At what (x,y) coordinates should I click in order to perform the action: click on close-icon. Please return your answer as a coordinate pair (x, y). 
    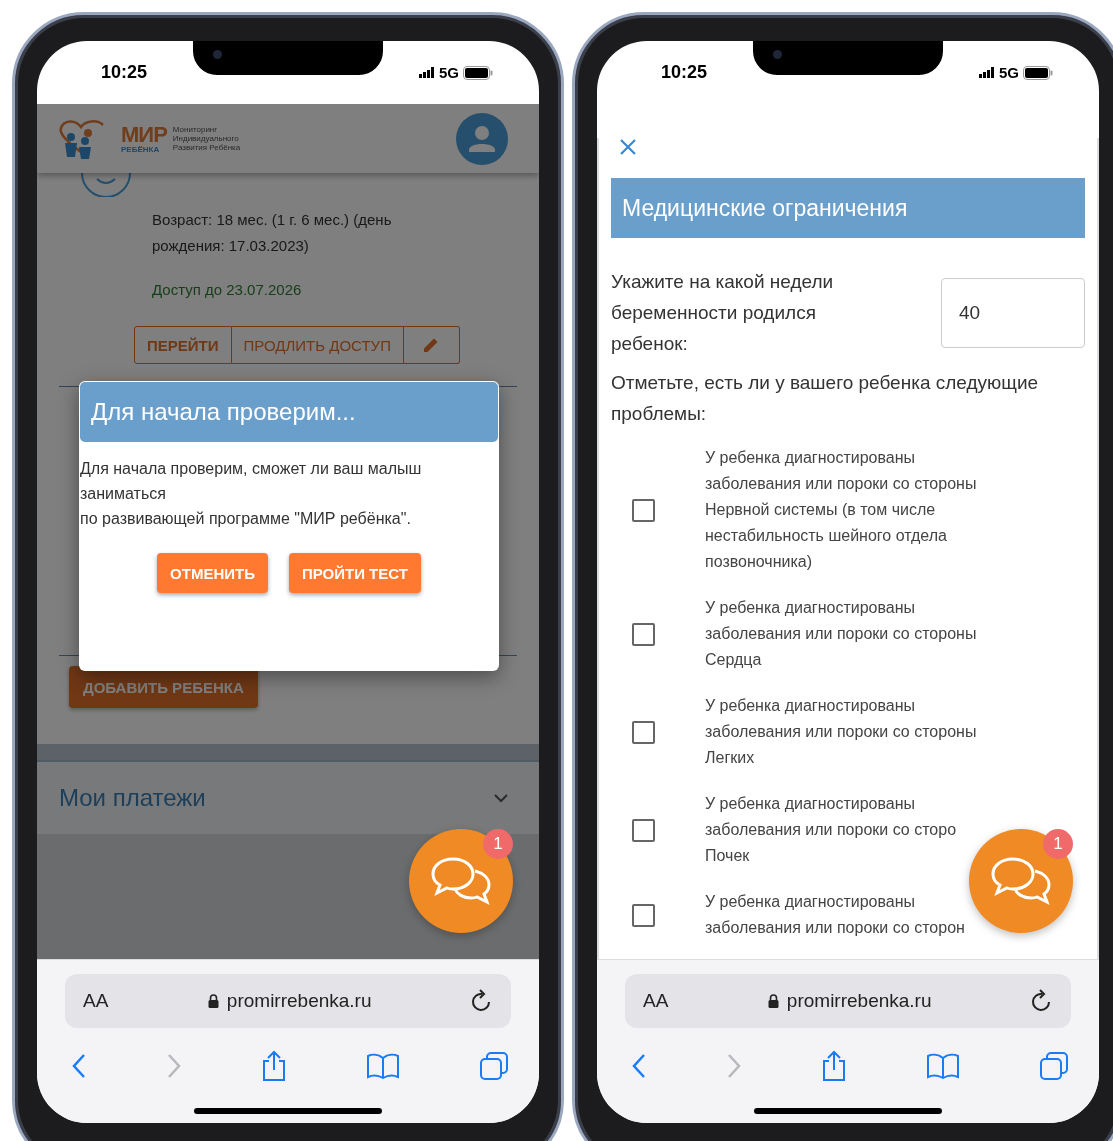
    Looking at the image, I should click on (628, 147).